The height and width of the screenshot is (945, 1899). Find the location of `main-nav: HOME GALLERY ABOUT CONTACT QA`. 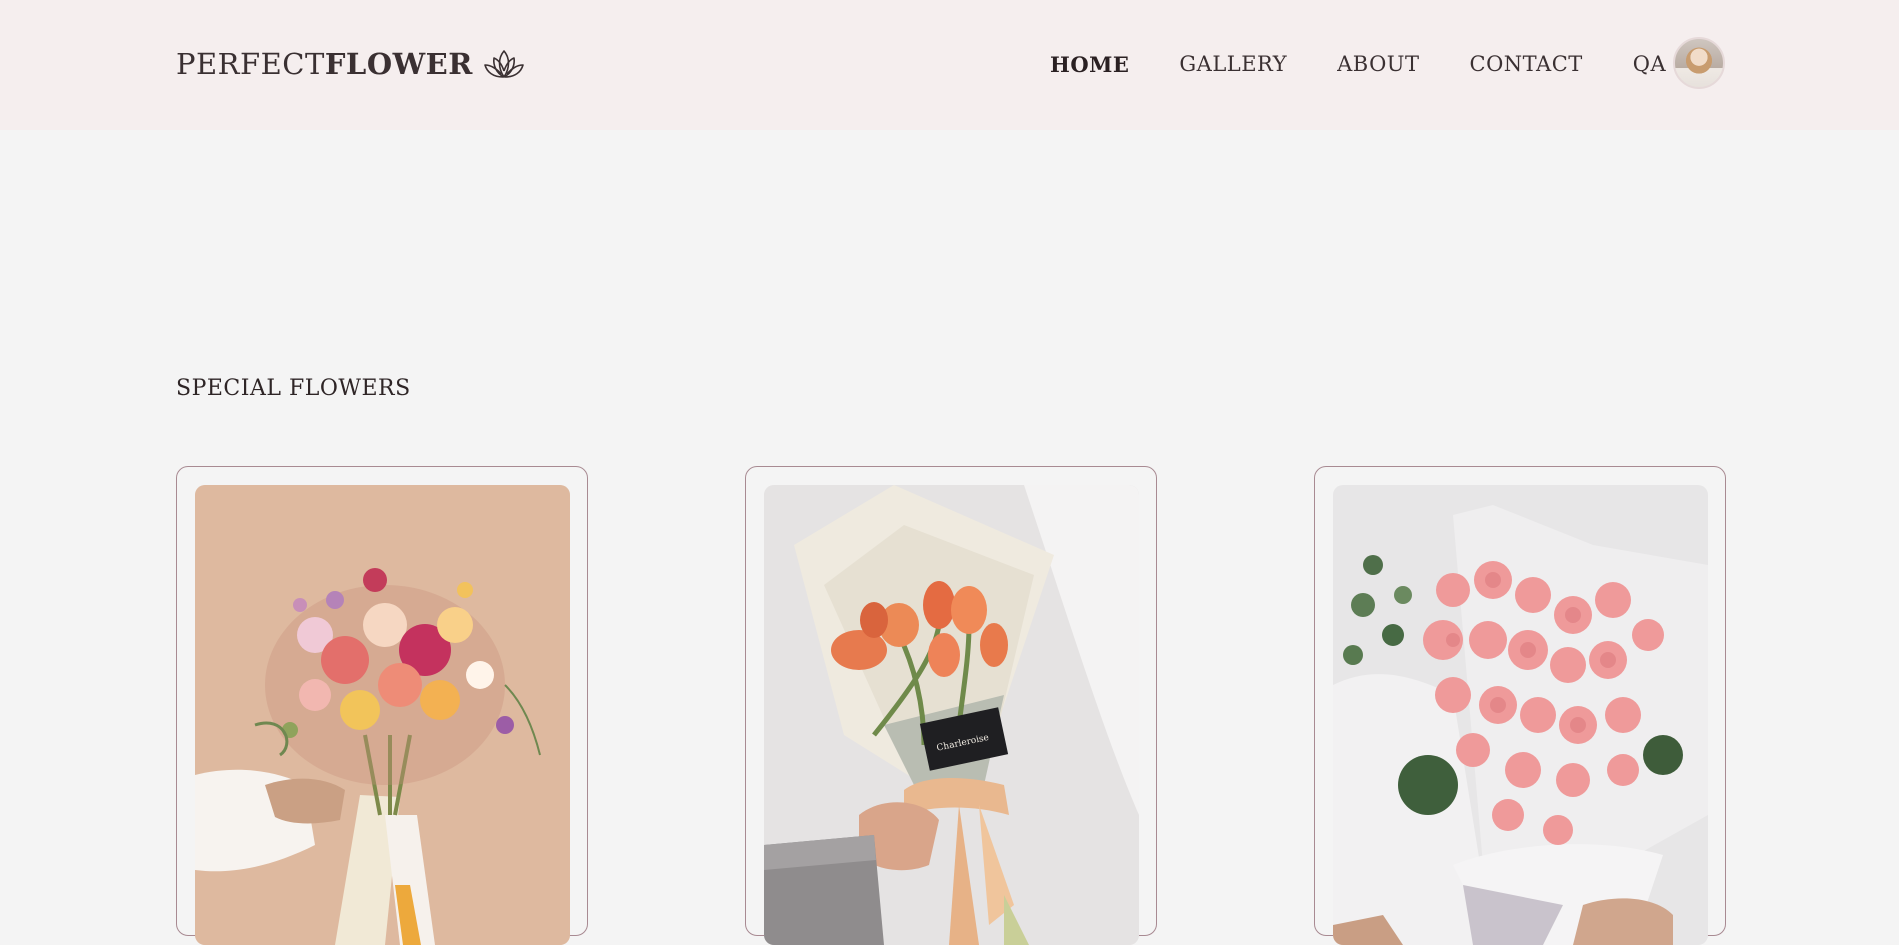

main-nav: HOME GALLERY ABOUT CONTACT QA is located at coordinates (1383, 64).